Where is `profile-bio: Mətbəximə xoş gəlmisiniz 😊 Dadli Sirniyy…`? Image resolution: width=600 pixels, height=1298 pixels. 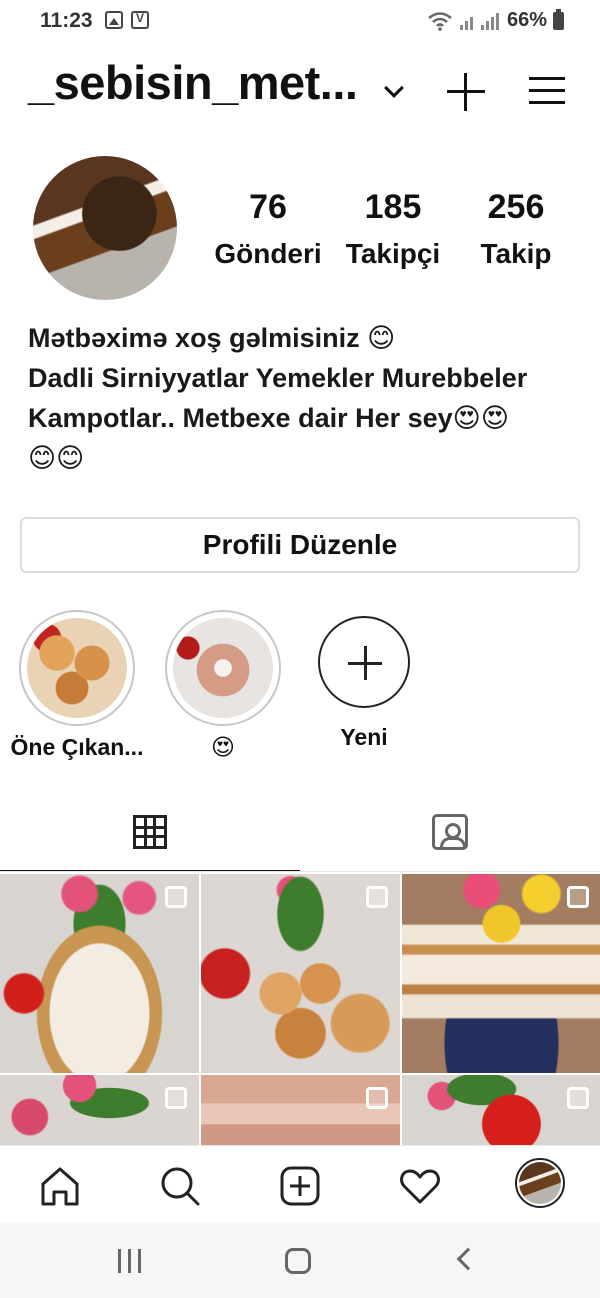
profile-bio: Mətbəximə xoş gəlmisiniz 😊 Dadli Sirniyy… is located at coordinates (300, 398).